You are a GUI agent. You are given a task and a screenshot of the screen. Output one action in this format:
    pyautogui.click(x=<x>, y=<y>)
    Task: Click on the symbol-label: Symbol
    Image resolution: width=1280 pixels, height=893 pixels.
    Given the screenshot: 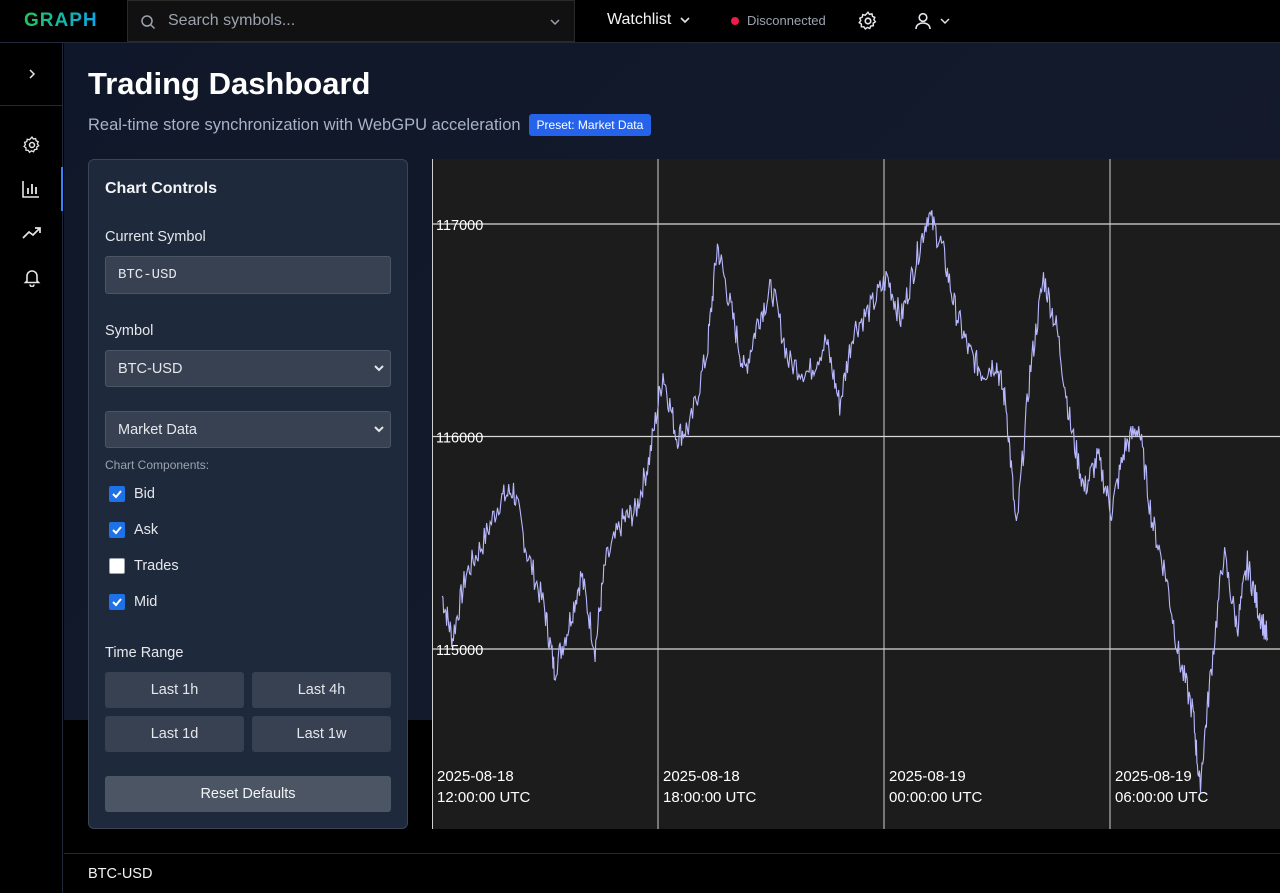 What is the action you would take?
    pyautogui.click(x=129, y=331)
    